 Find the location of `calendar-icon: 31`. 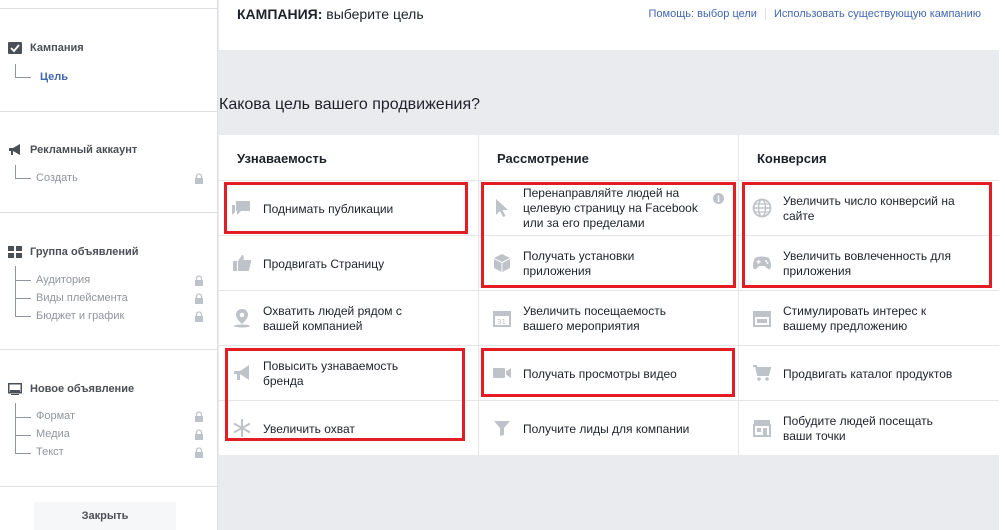

calendar-icon: 31 is located at coordinates (502, 318).